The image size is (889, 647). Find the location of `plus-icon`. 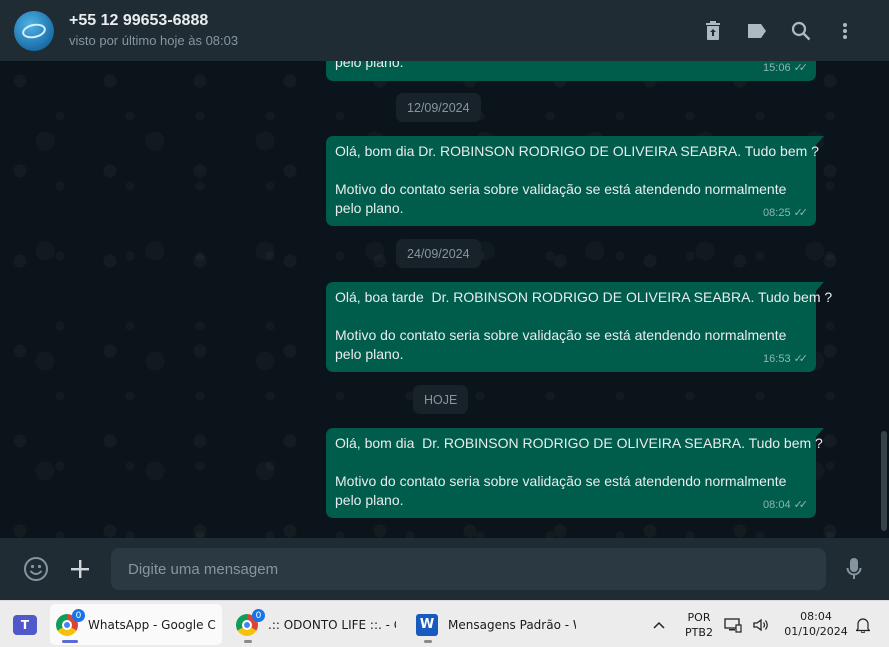

plus-icon is located at coordinates (80, 569).